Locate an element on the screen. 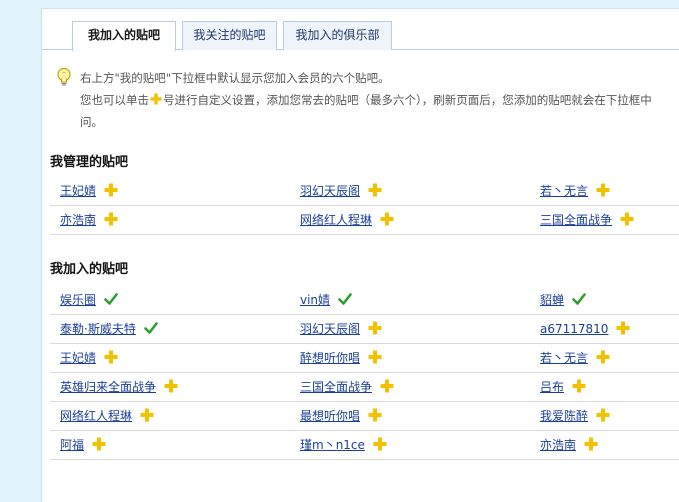  bar-link: 貂蝉 is located at coordinates (552, 300).